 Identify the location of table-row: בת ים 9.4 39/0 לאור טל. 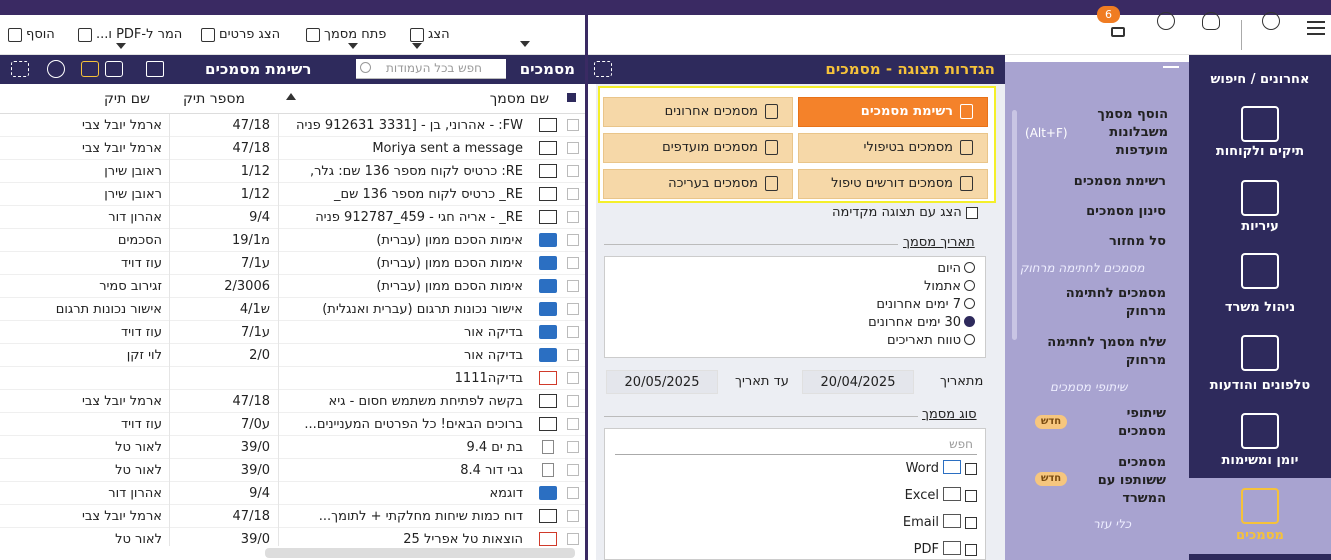
(292, 447).